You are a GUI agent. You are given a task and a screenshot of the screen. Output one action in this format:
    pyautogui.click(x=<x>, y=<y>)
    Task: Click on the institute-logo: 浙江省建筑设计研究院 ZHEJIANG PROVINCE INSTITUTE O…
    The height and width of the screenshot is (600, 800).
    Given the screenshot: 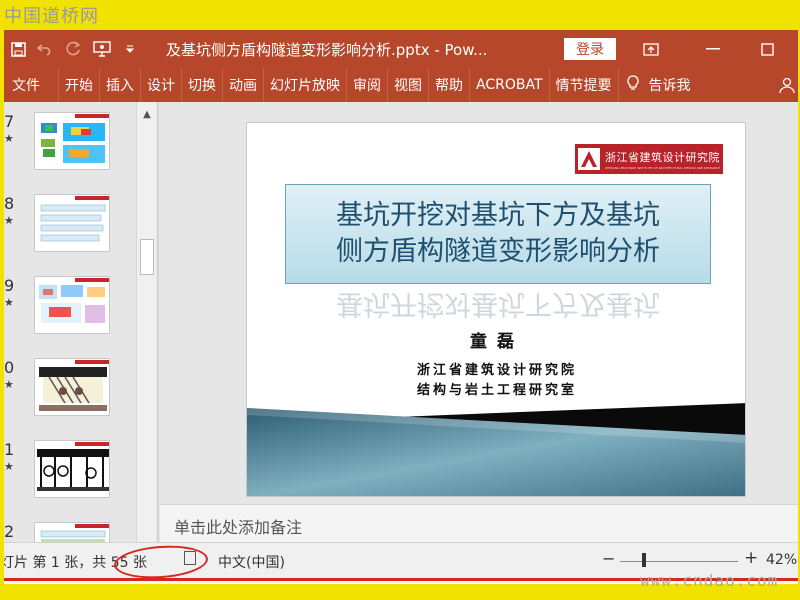 What is the action you would take?
    pyautogui.click(x=649, y=159)
    